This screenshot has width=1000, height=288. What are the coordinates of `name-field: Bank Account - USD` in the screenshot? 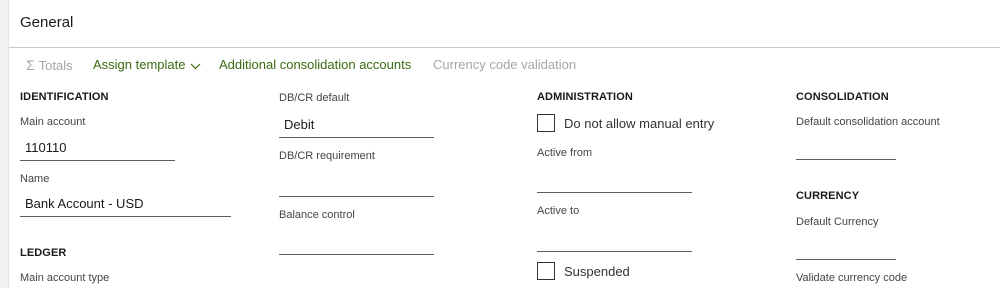 It's located at (125, 204).